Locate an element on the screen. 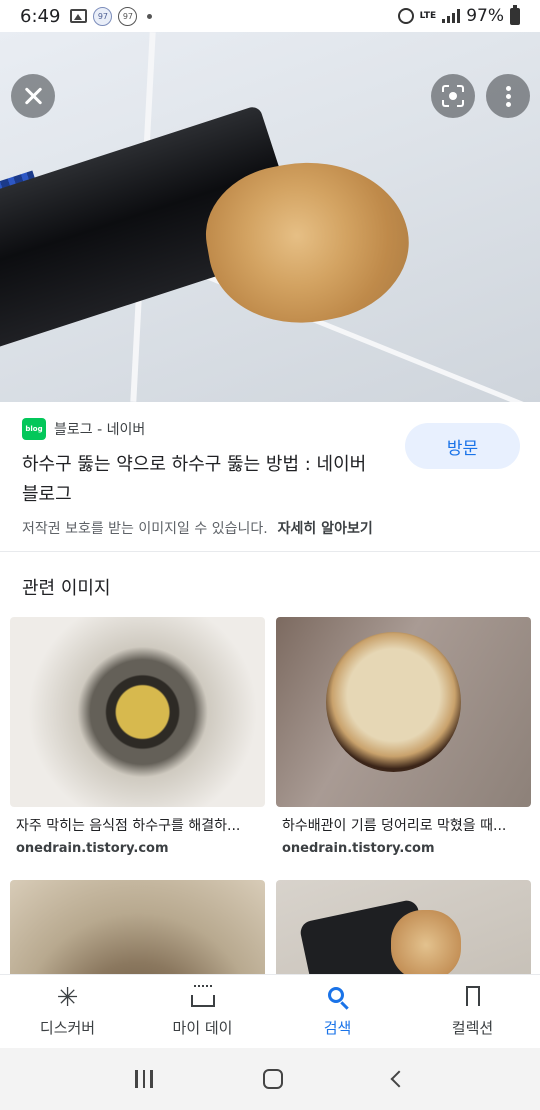  nav-collections: 컬렉션 is located at coordinates (472, 1011).